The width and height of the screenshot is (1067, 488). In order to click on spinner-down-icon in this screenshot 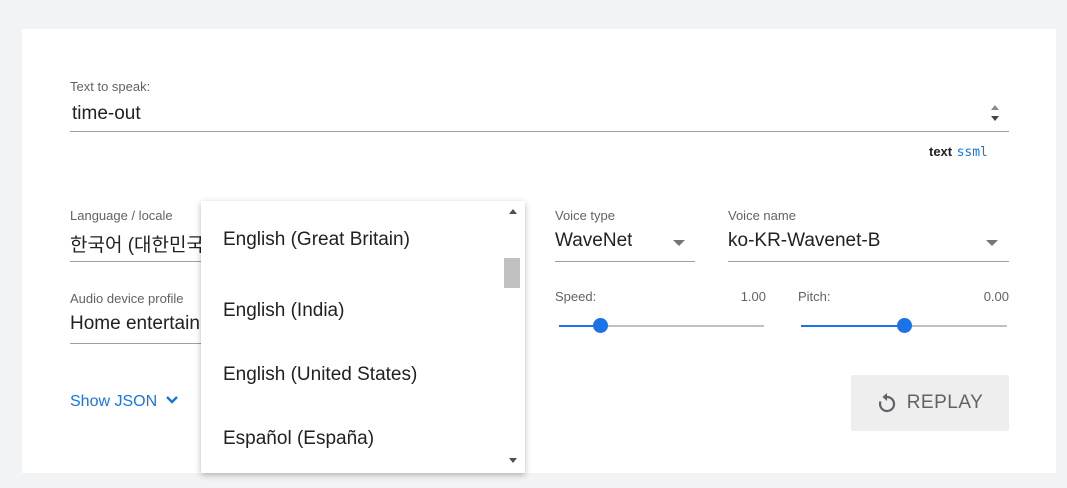, I will do `click(995, 118)`.